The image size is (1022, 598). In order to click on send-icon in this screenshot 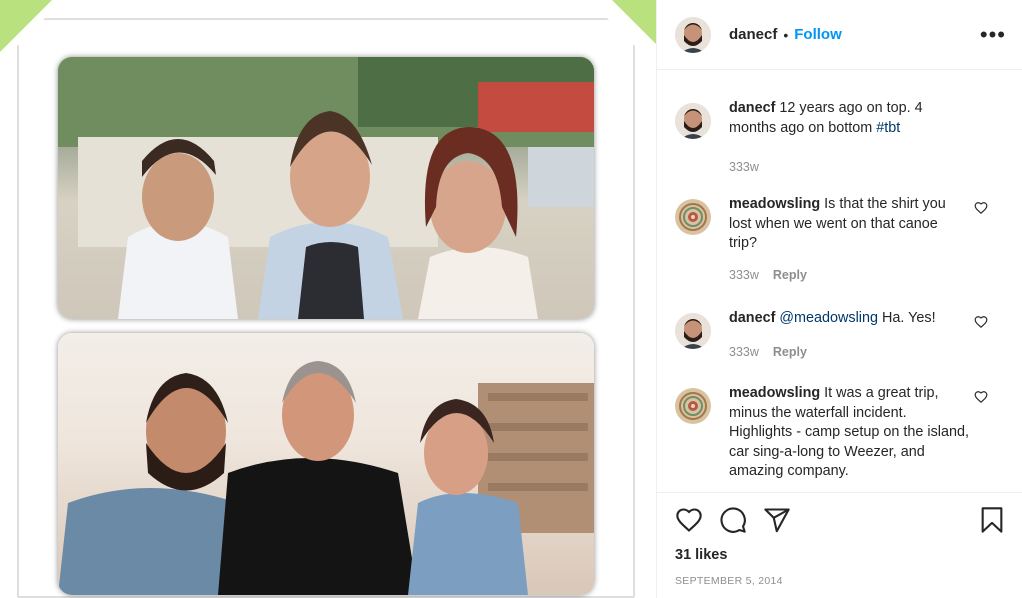, I will do `click(777, 520)`.